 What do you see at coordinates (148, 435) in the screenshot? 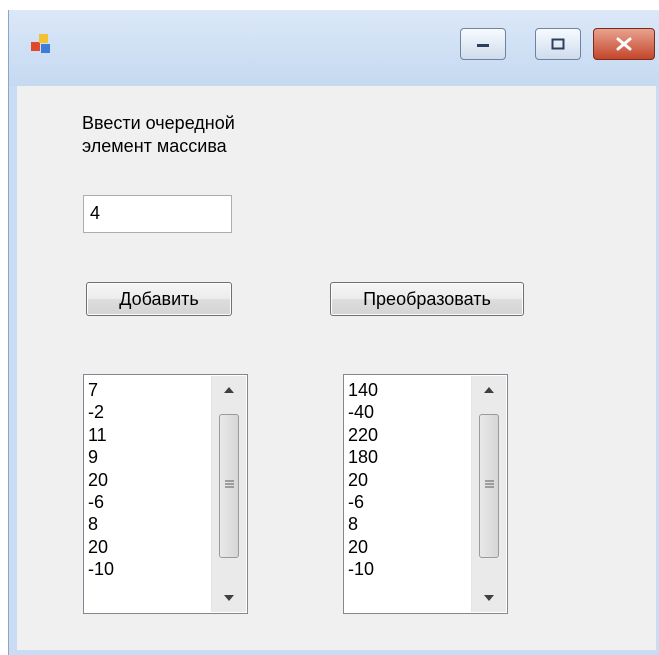
I see `list-item: 11` at bounding box center [148, 435].